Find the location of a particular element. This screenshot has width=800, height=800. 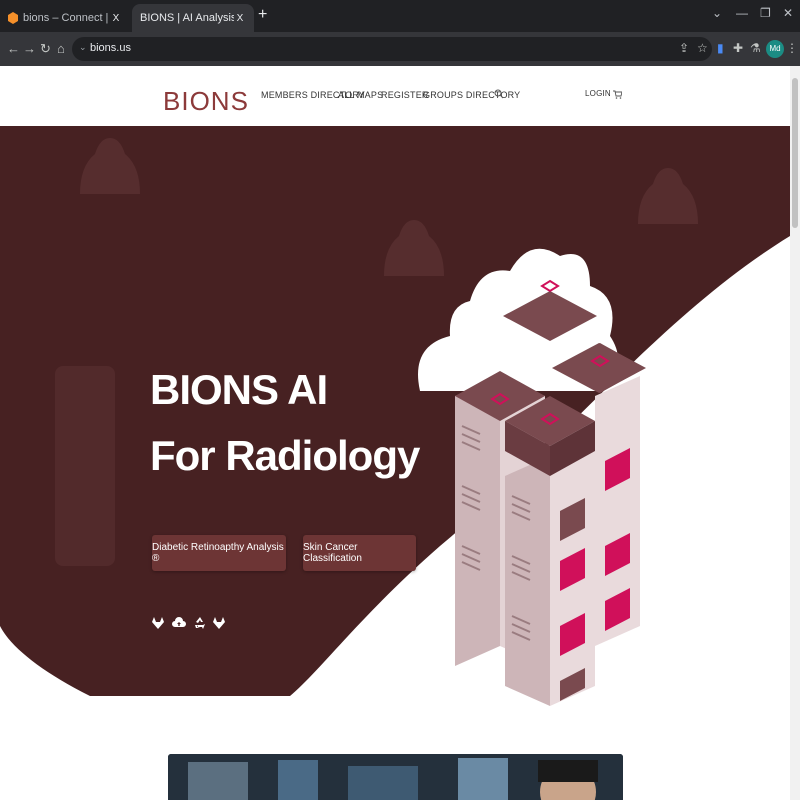

tab-search-icon: ⌄ is located at coordinates (717, 13).